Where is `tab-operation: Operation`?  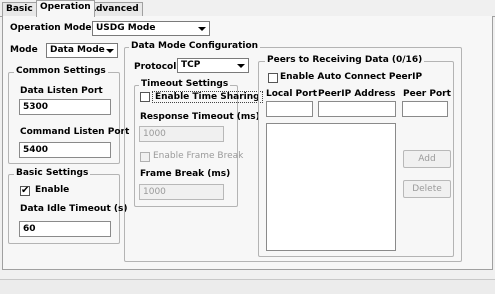 tab-operation: Operation is located at coordinates (65, 8).